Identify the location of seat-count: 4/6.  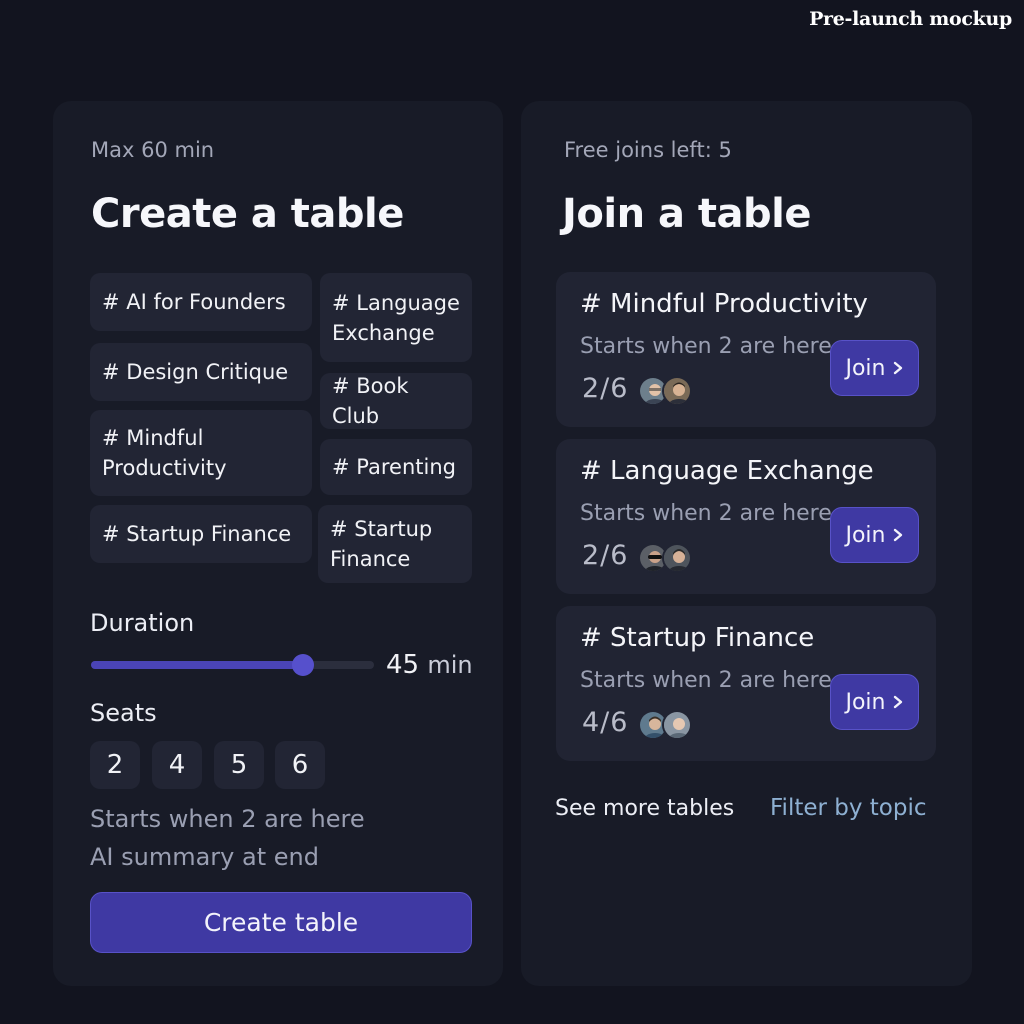
(605, 722).